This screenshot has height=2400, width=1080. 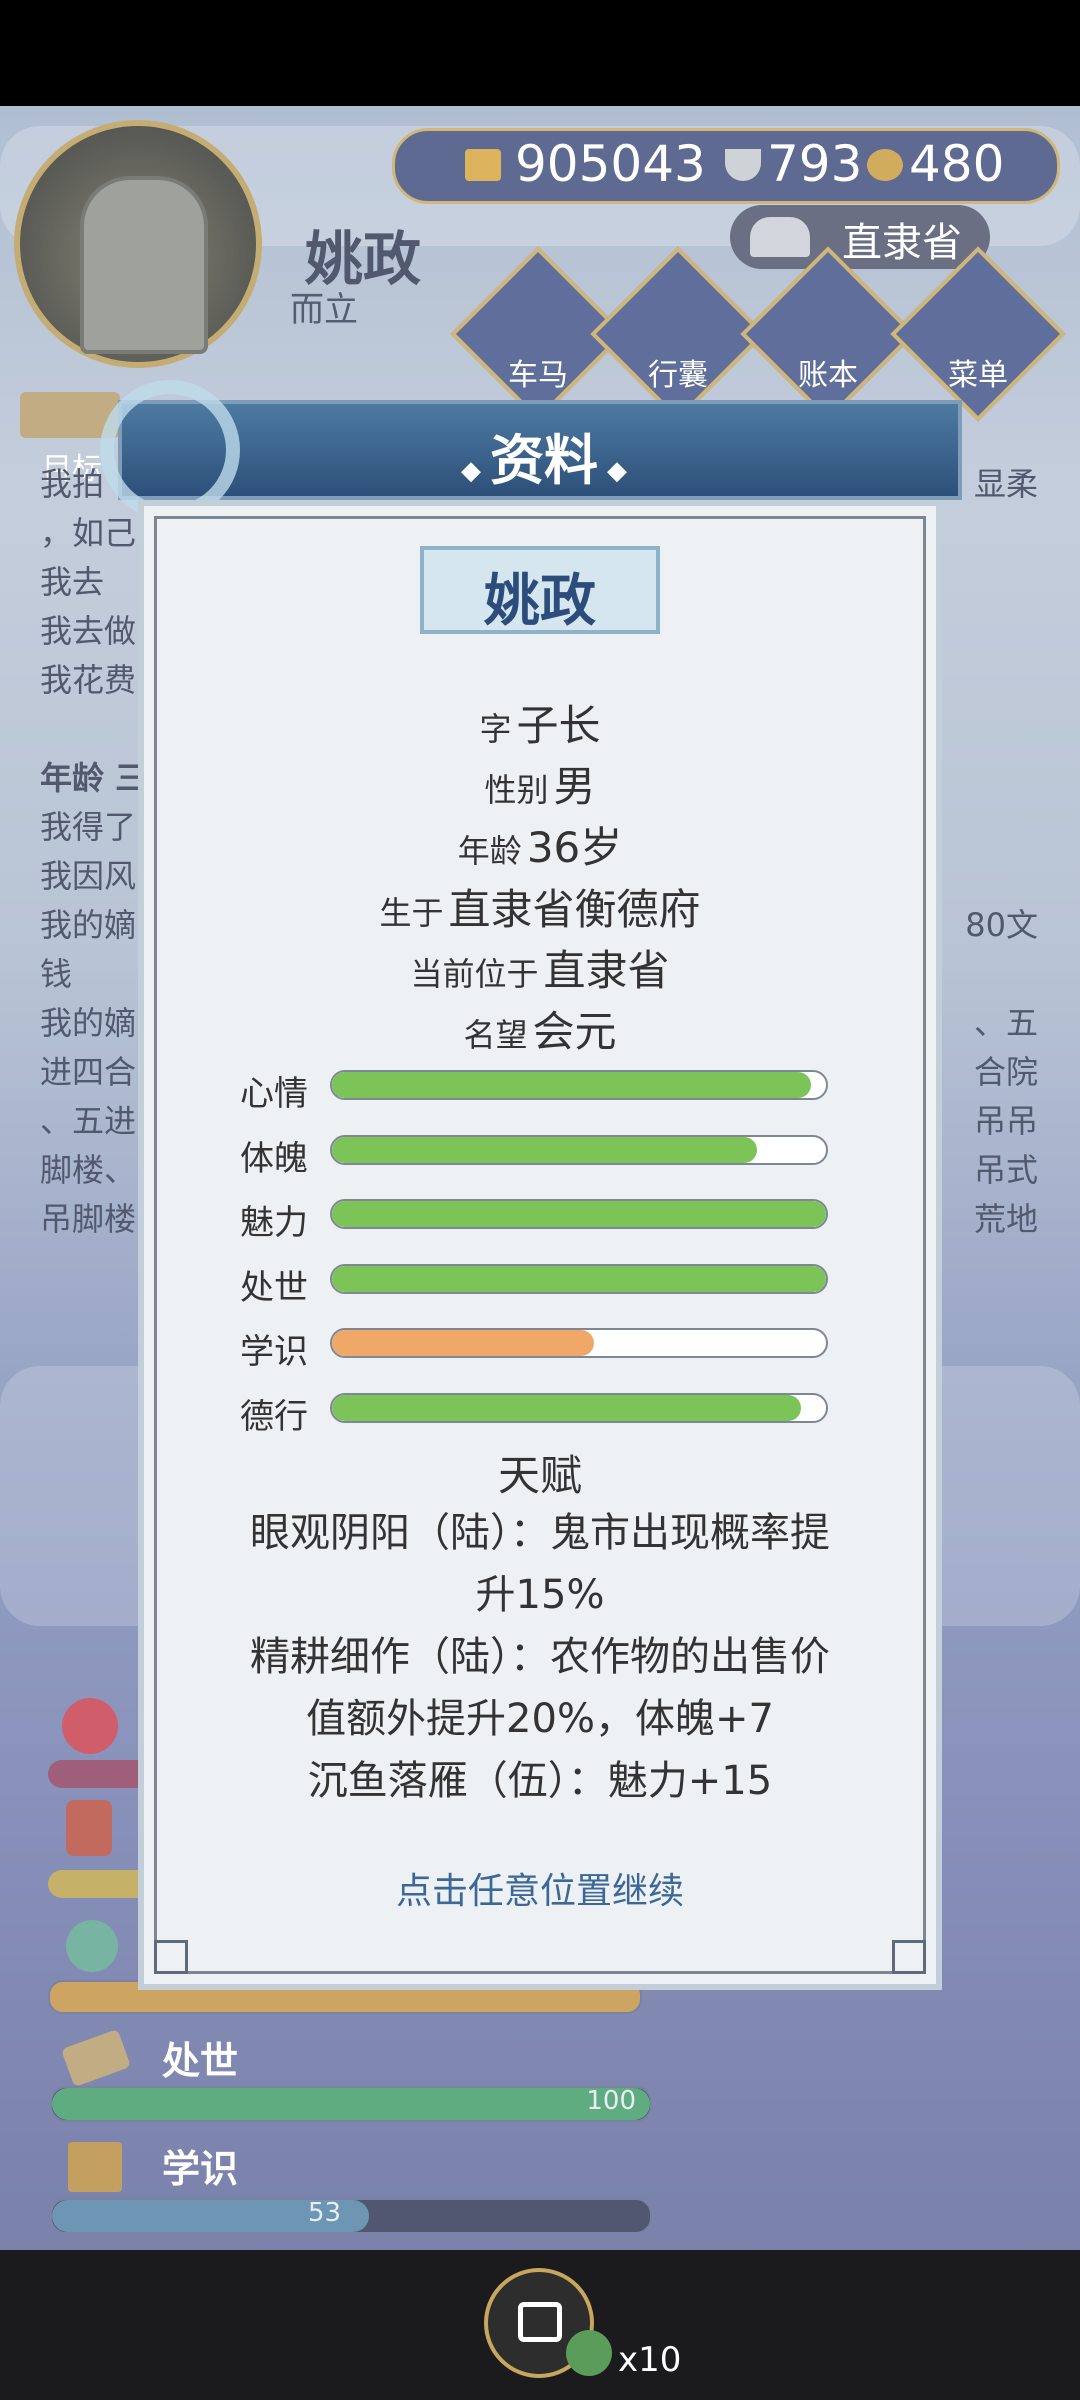 What do you see at coordinates (589, 2353) in the screenshot?
I see `jade-coin-icon` at bounding box center [589, 2353].